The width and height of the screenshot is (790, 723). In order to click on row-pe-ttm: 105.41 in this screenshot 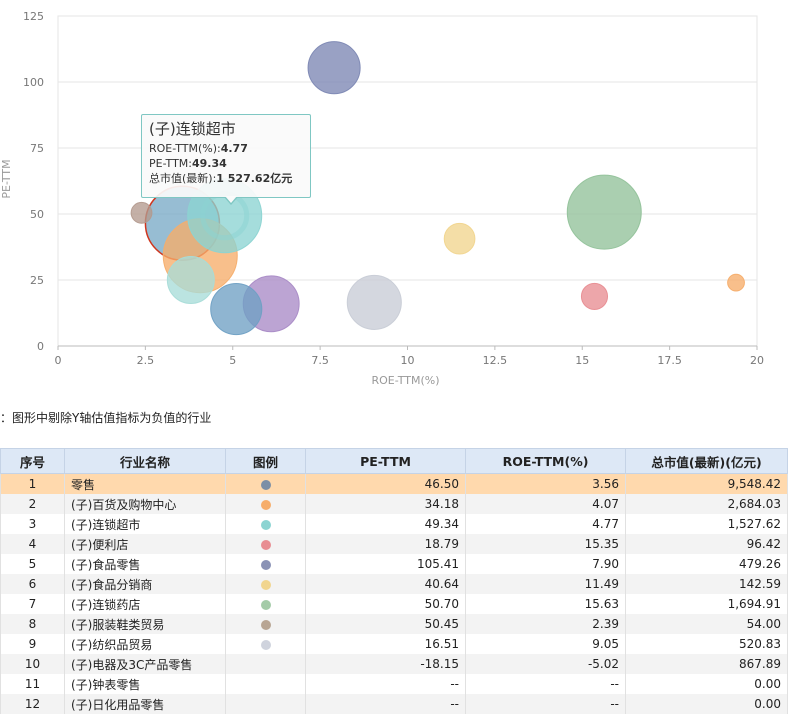, I will do `click(385, 564)`.